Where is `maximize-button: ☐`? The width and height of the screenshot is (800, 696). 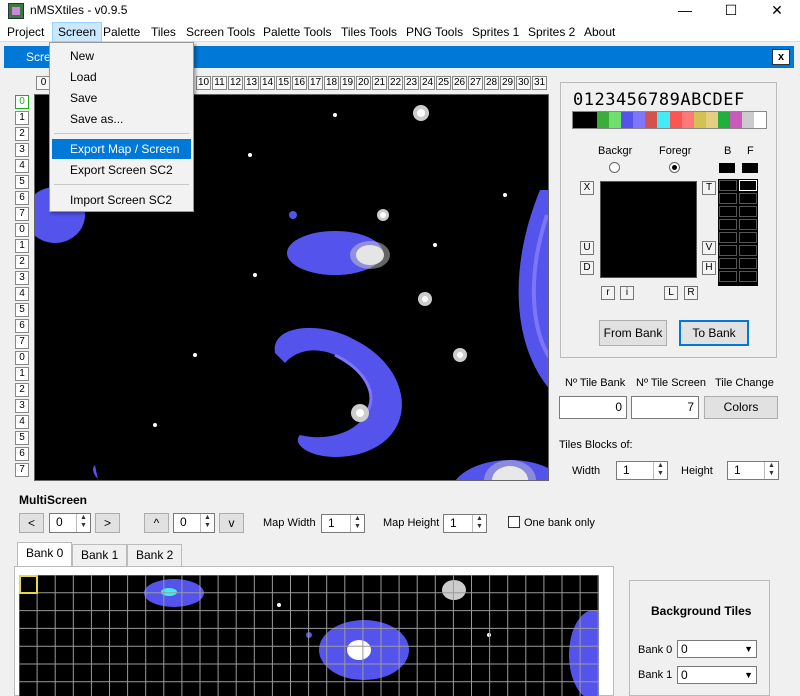 maximize-button: ☐ is located at coordinates (731, 11).